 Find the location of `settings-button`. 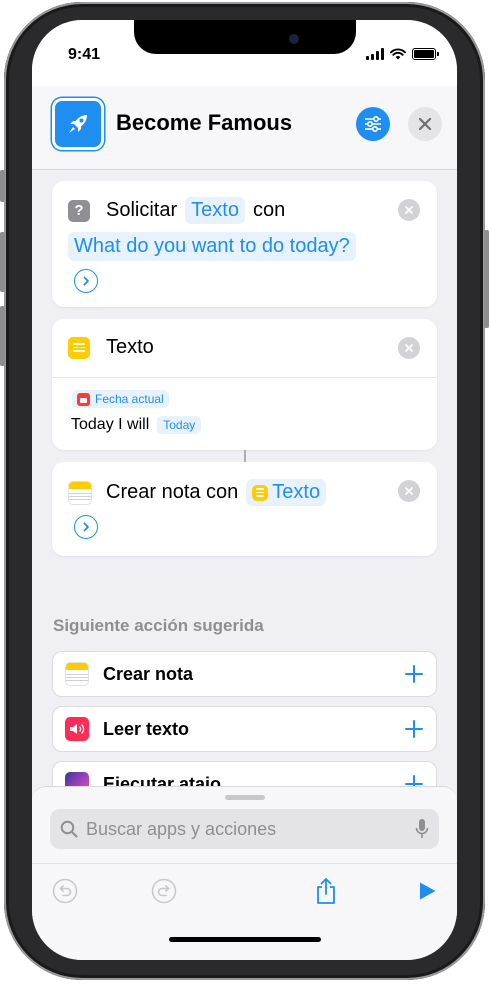

settings-button is located at coordinates (373, 124).